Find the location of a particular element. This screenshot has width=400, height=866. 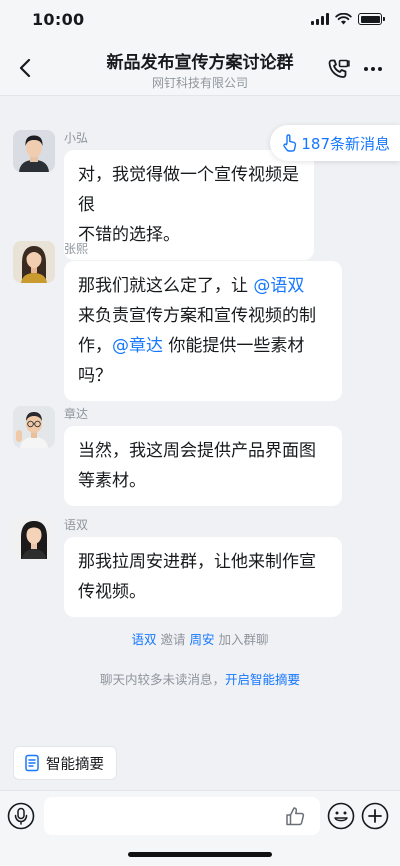

hand-pointer-icon is located at coordinates (290, 143).